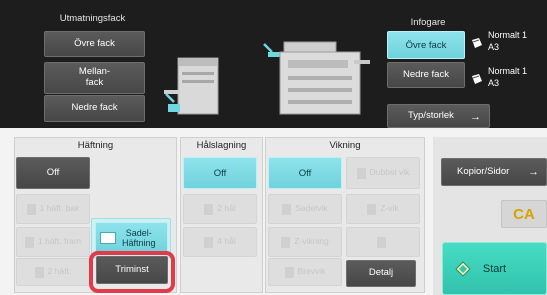 The height and width of the screenshot is (295, 547). What do you see at coordinates (311, 241) in the screenshot?
I see `z-fold-label: Z-vikning` at bounding box center [311, 241].